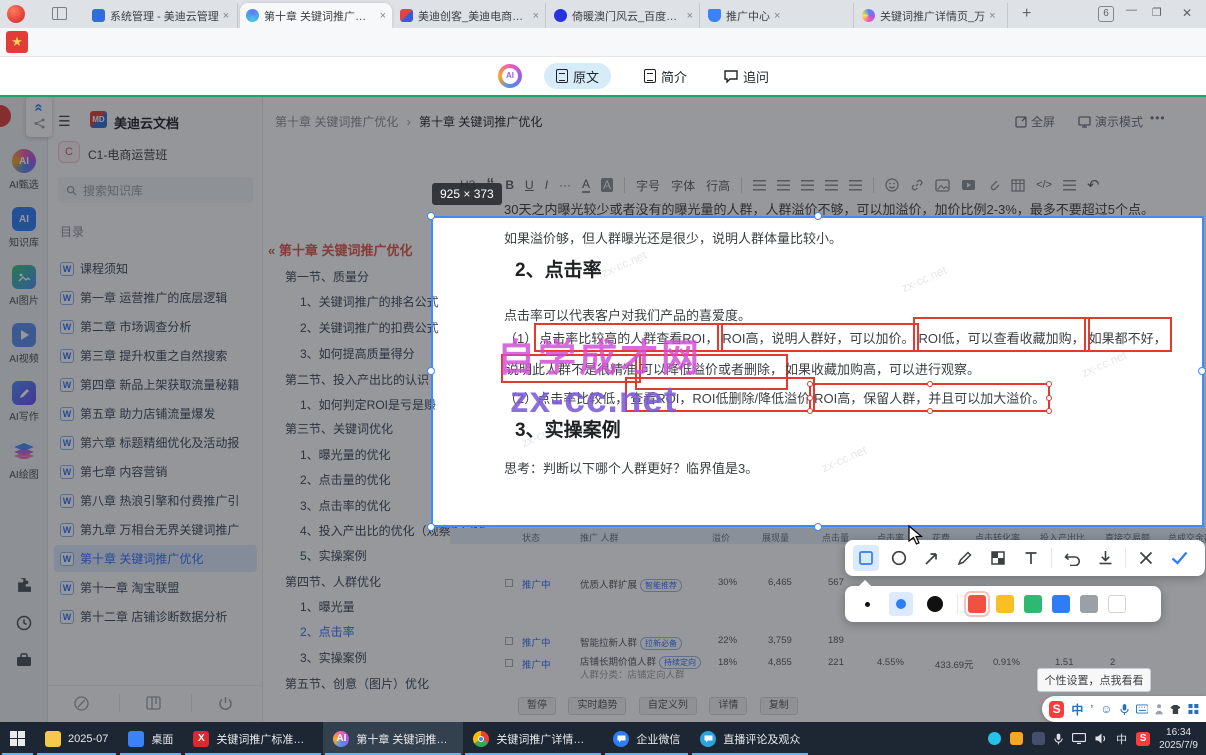 This screenshot has width=1206, height=755. Describe the element at coordinates (24, 286) in the screenshot. I see `rail-item-ai-image: AI图片` at that location.